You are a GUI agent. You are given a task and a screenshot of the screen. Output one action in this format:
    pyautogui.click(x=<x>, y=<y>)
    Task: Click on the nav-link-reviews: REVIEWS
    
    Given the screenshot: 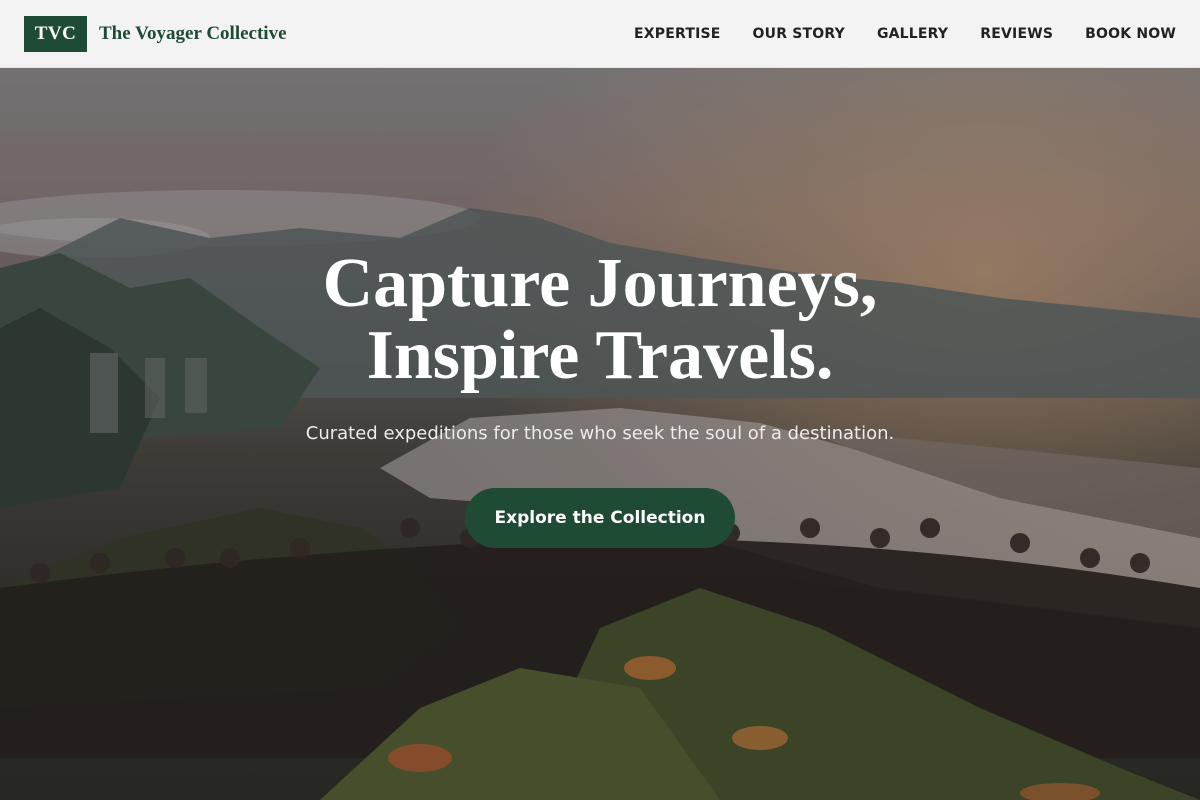 What is the action you would take?
    pyautogui.click(x=1016, y=34)
    